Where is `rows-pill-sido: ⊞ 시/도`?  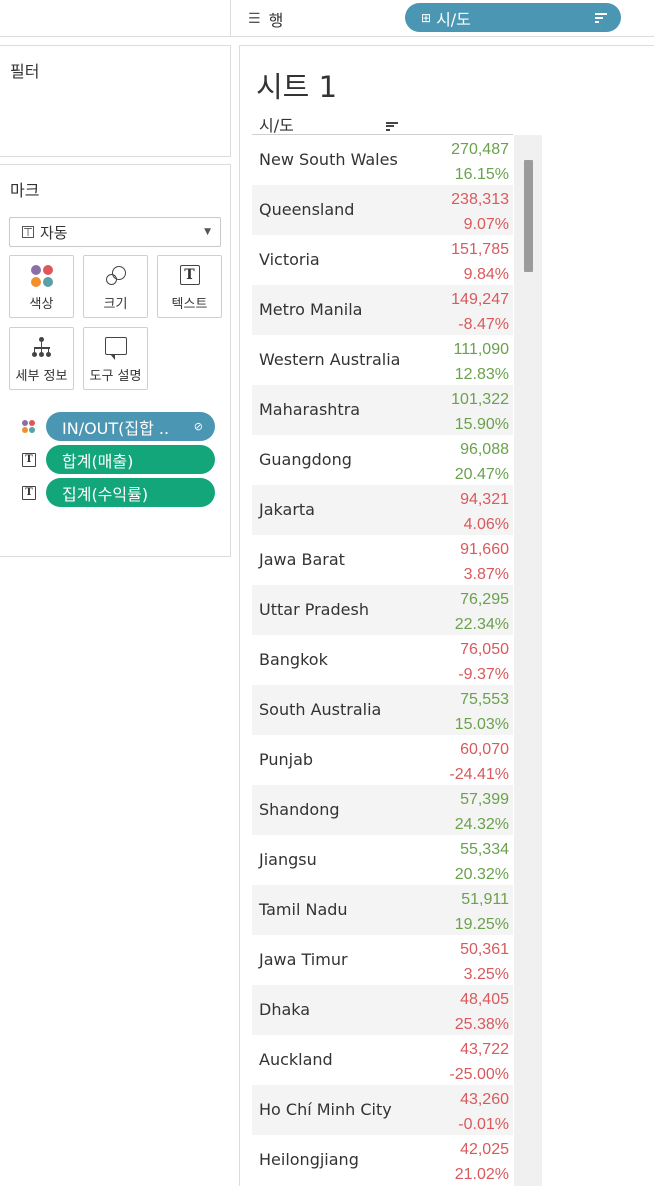
rows-pill-sido: ⊞ 시/도 is located at coordinates (513, 17).